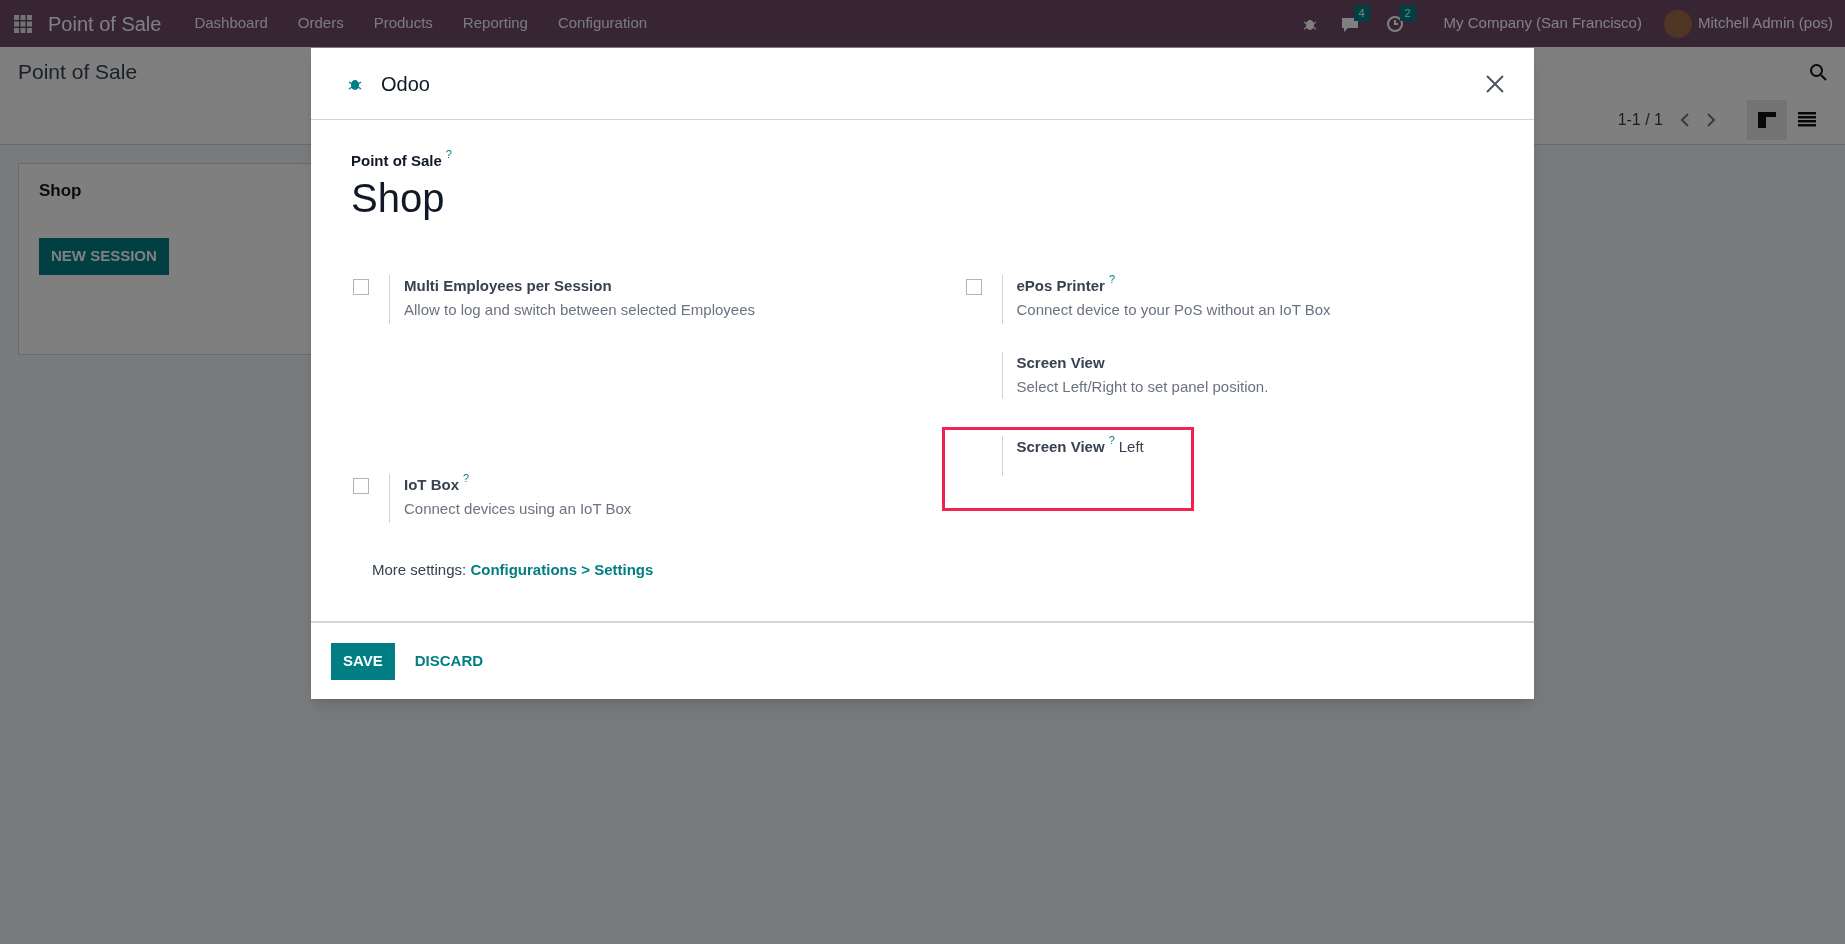 This screenshot has width=1845, height=944. Describe the element at coordinates (398, 198) in the screenshot. I see `record-name: Shop` at that location.